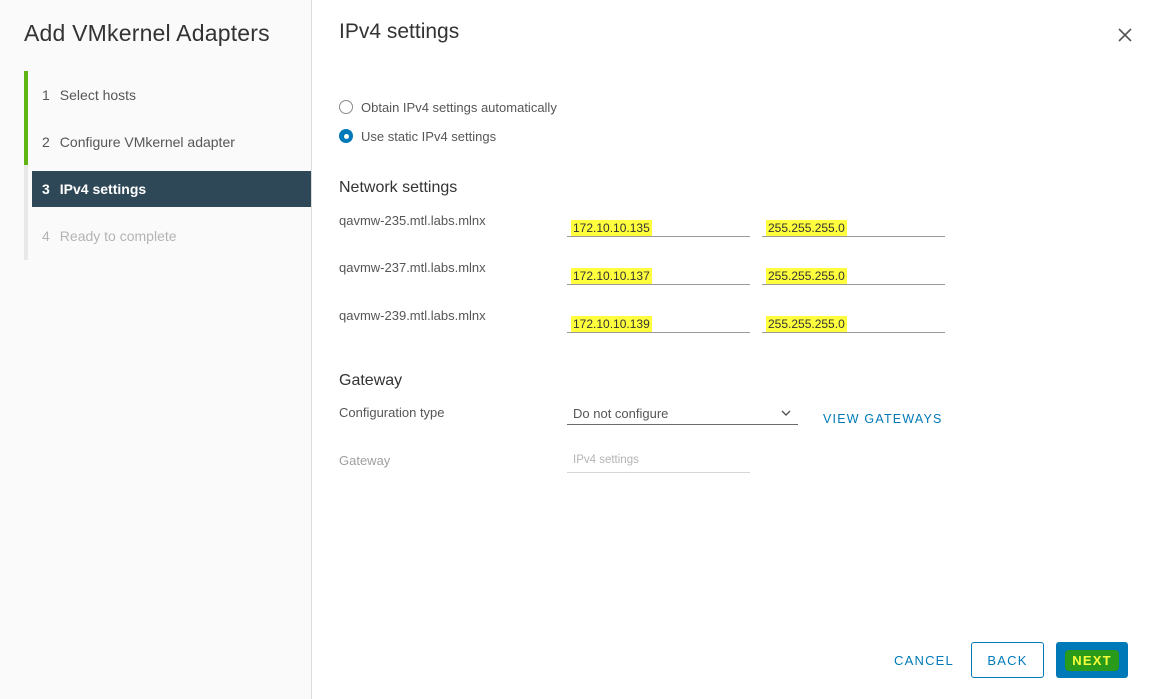 This screenshot has width=1149, height=699. I want to click on radio-obtain-automatically: Obtain IPv4 settings automatically, so click(448, 107).